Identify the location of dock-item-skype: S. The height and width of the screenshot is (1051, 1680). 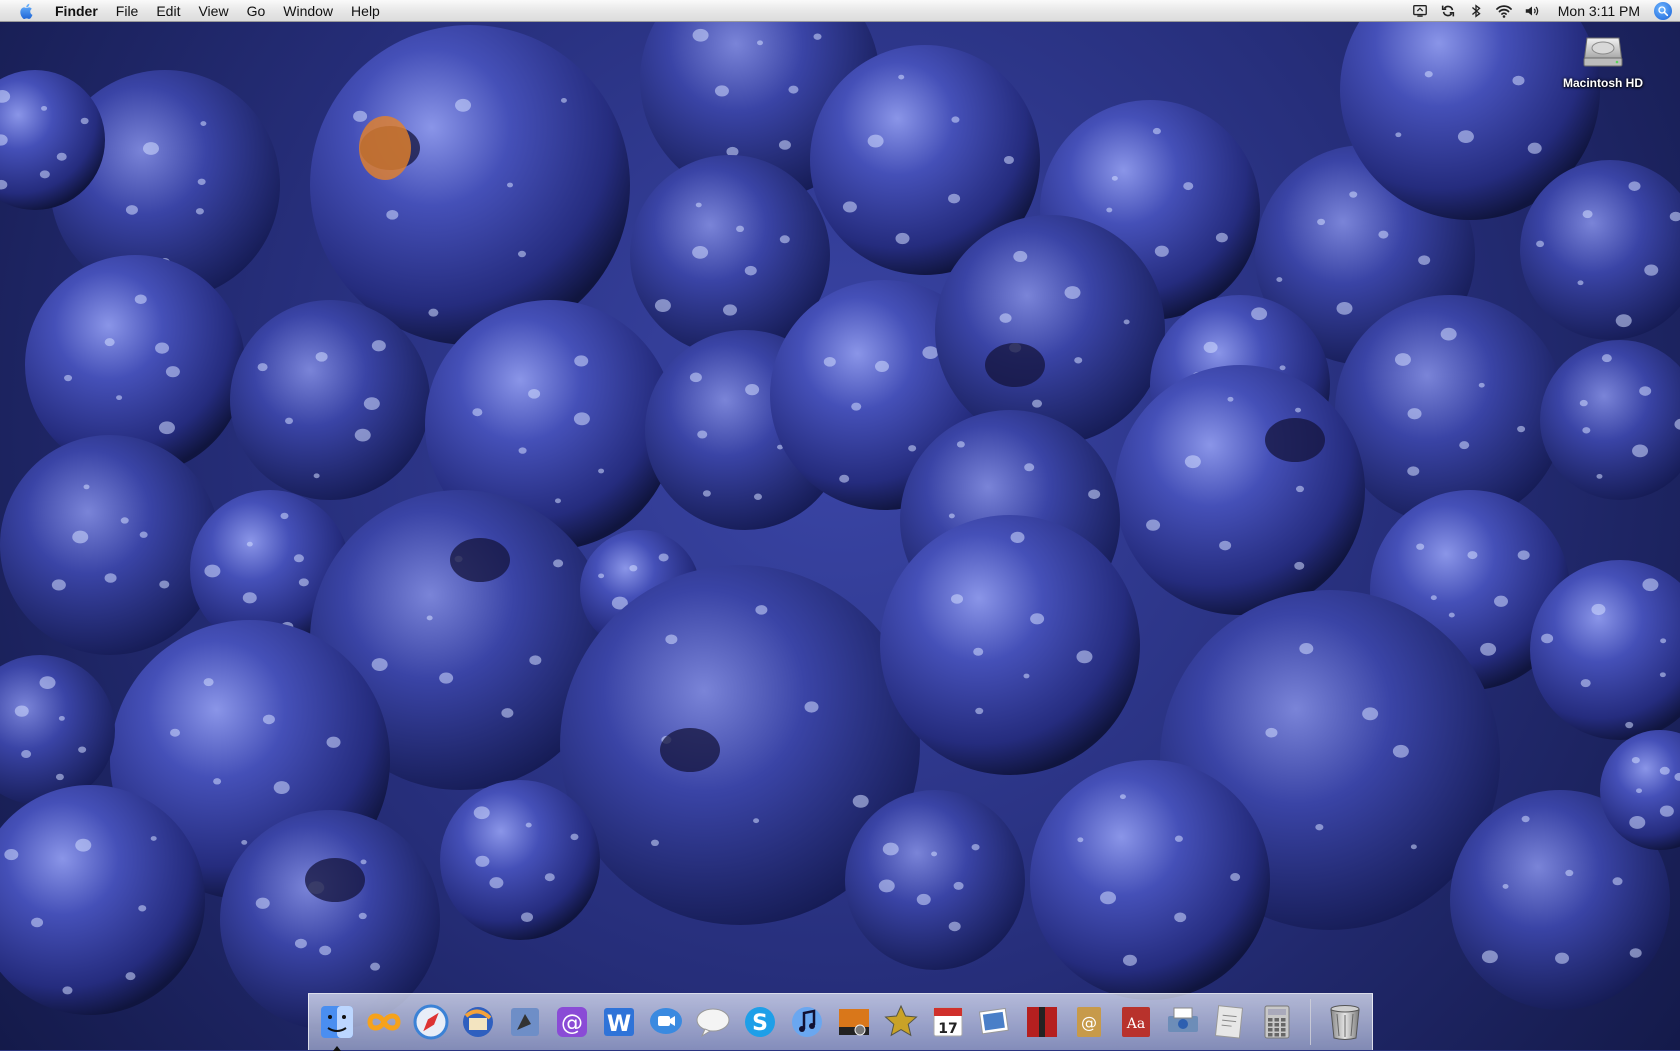
(760, 1022).